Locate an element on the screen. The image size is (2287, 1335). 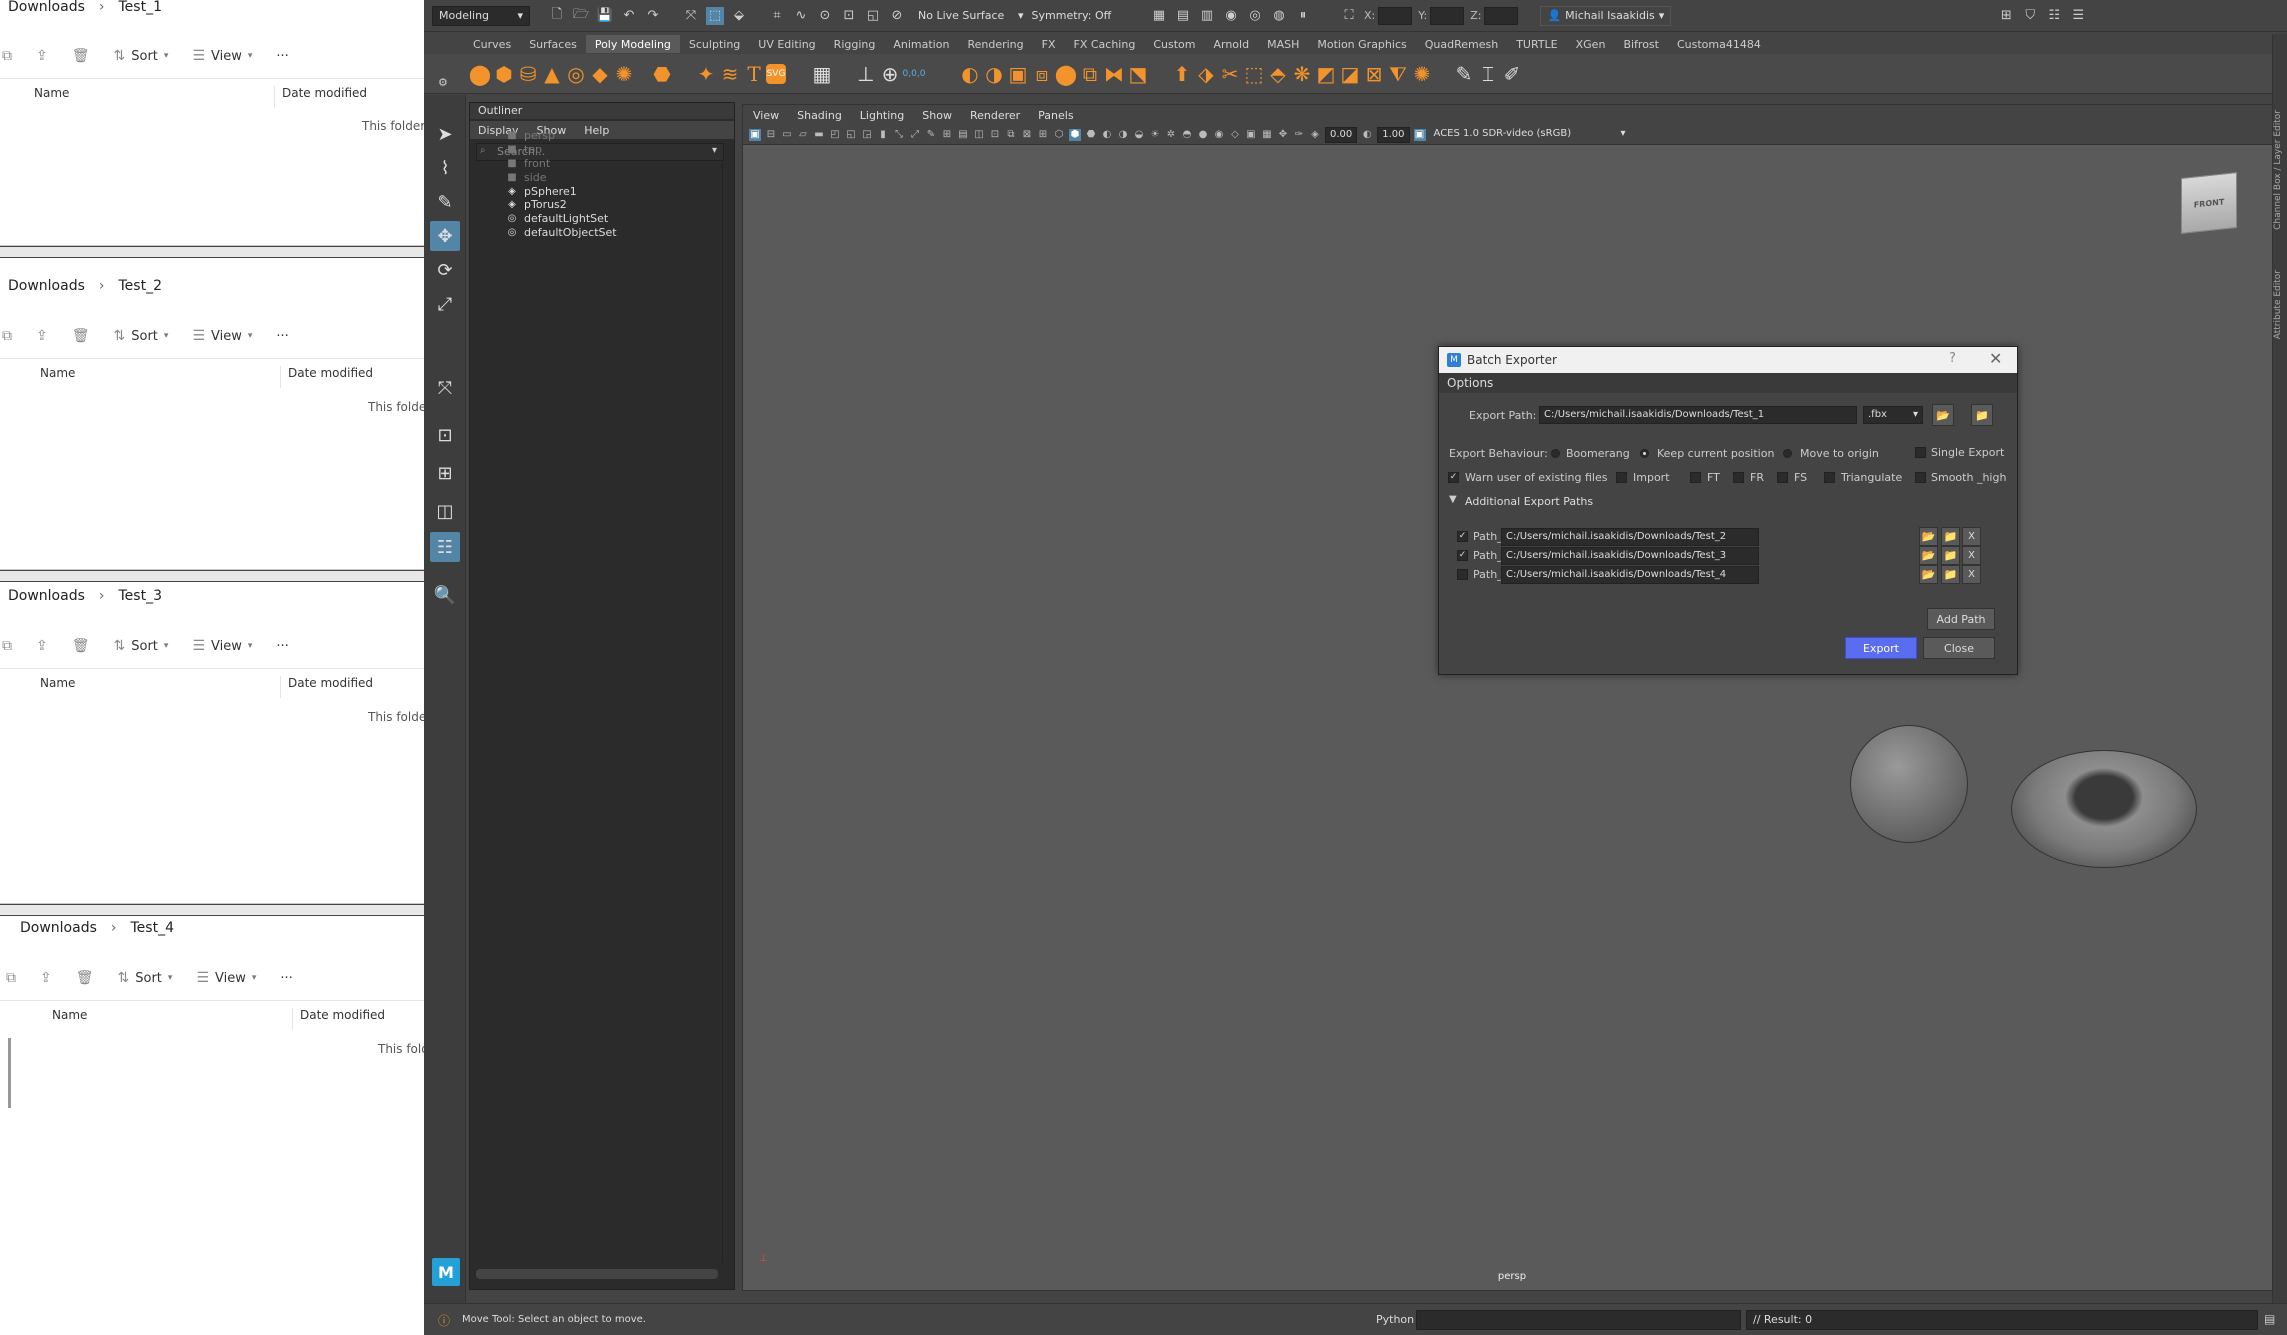
ptorus2-mesh is located at coordinates (2104, 809).